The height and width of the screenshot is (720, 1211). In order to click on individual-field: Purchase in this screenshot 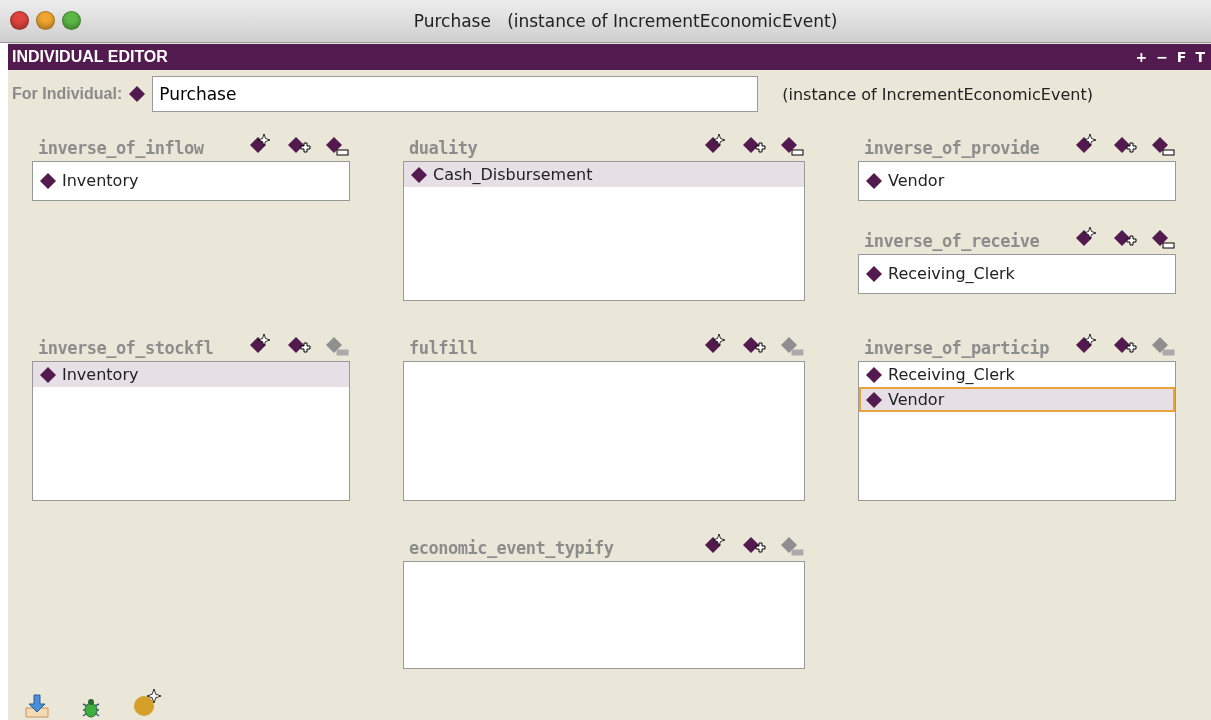, I will do `click(455, 94)`.